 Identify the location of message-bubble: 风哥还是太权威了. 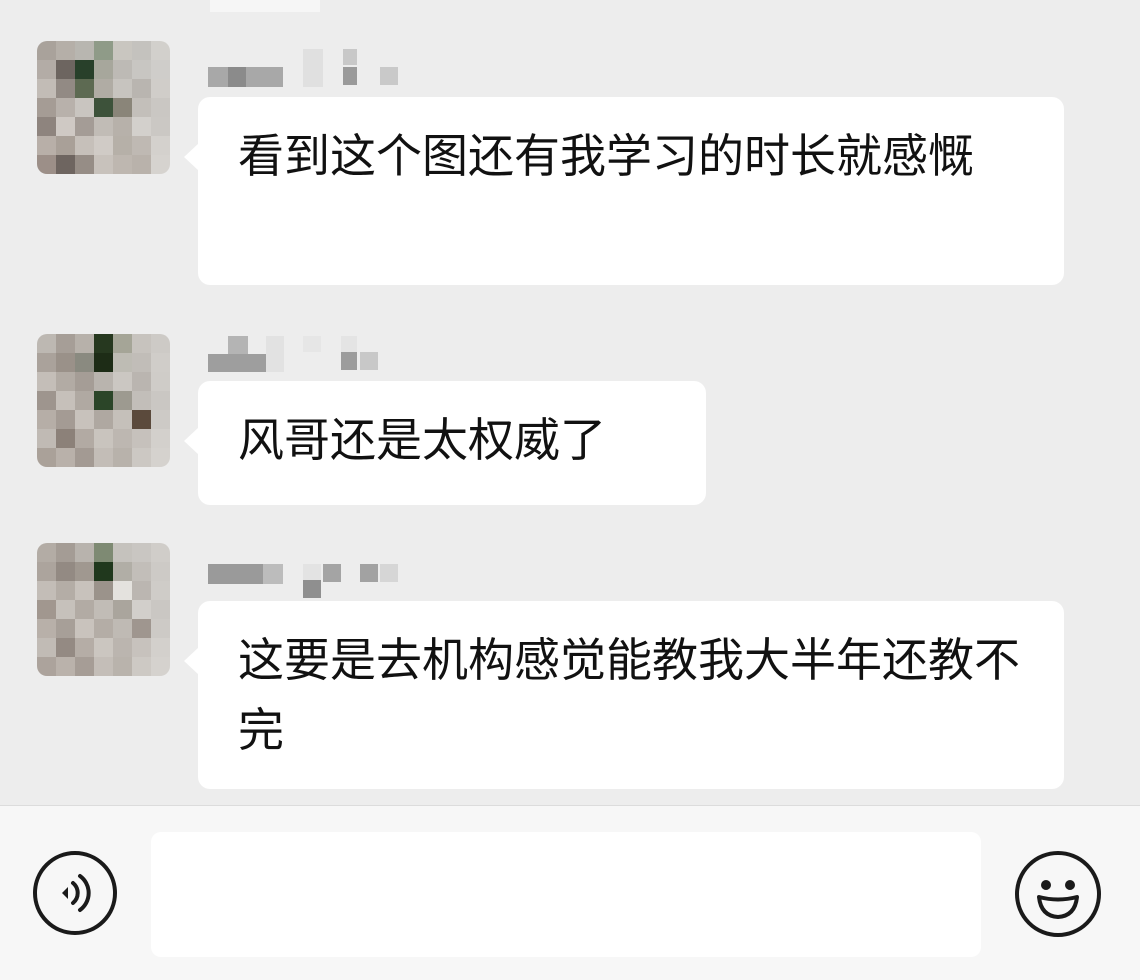
(445, 443).